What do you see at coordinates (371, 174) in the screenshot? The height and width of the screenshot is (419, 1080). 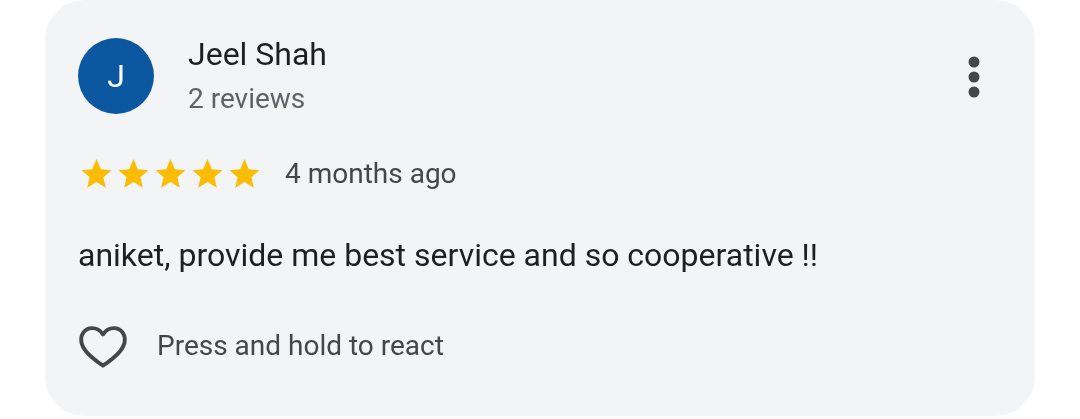 I see `review-time: 4 months ago` at bounding box center [371, 174].